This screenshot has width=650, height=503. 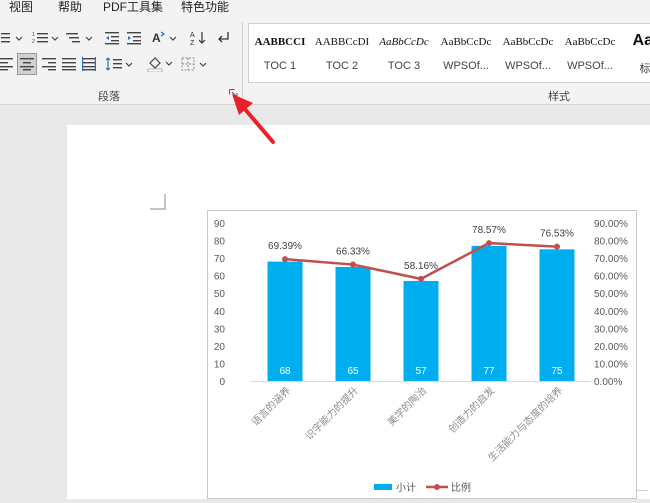 I want to click on decrease-indent-button, so click(x=112, y=38).